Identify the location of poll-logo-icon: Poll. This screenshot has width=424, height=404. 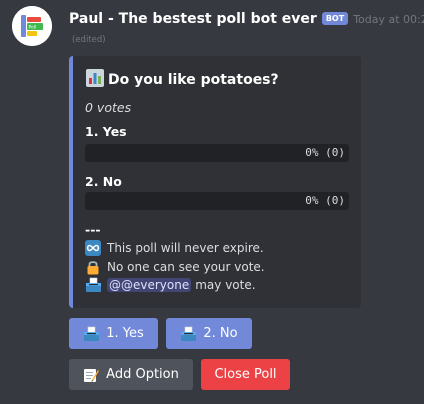
(32, 26).